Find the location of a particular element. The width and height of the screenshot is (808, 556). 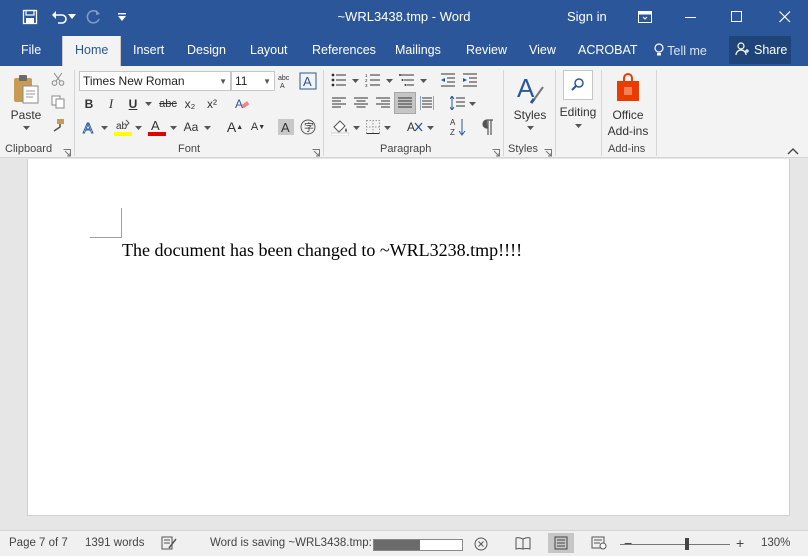

font-launcher-icon is located at coordinates (316, 151).